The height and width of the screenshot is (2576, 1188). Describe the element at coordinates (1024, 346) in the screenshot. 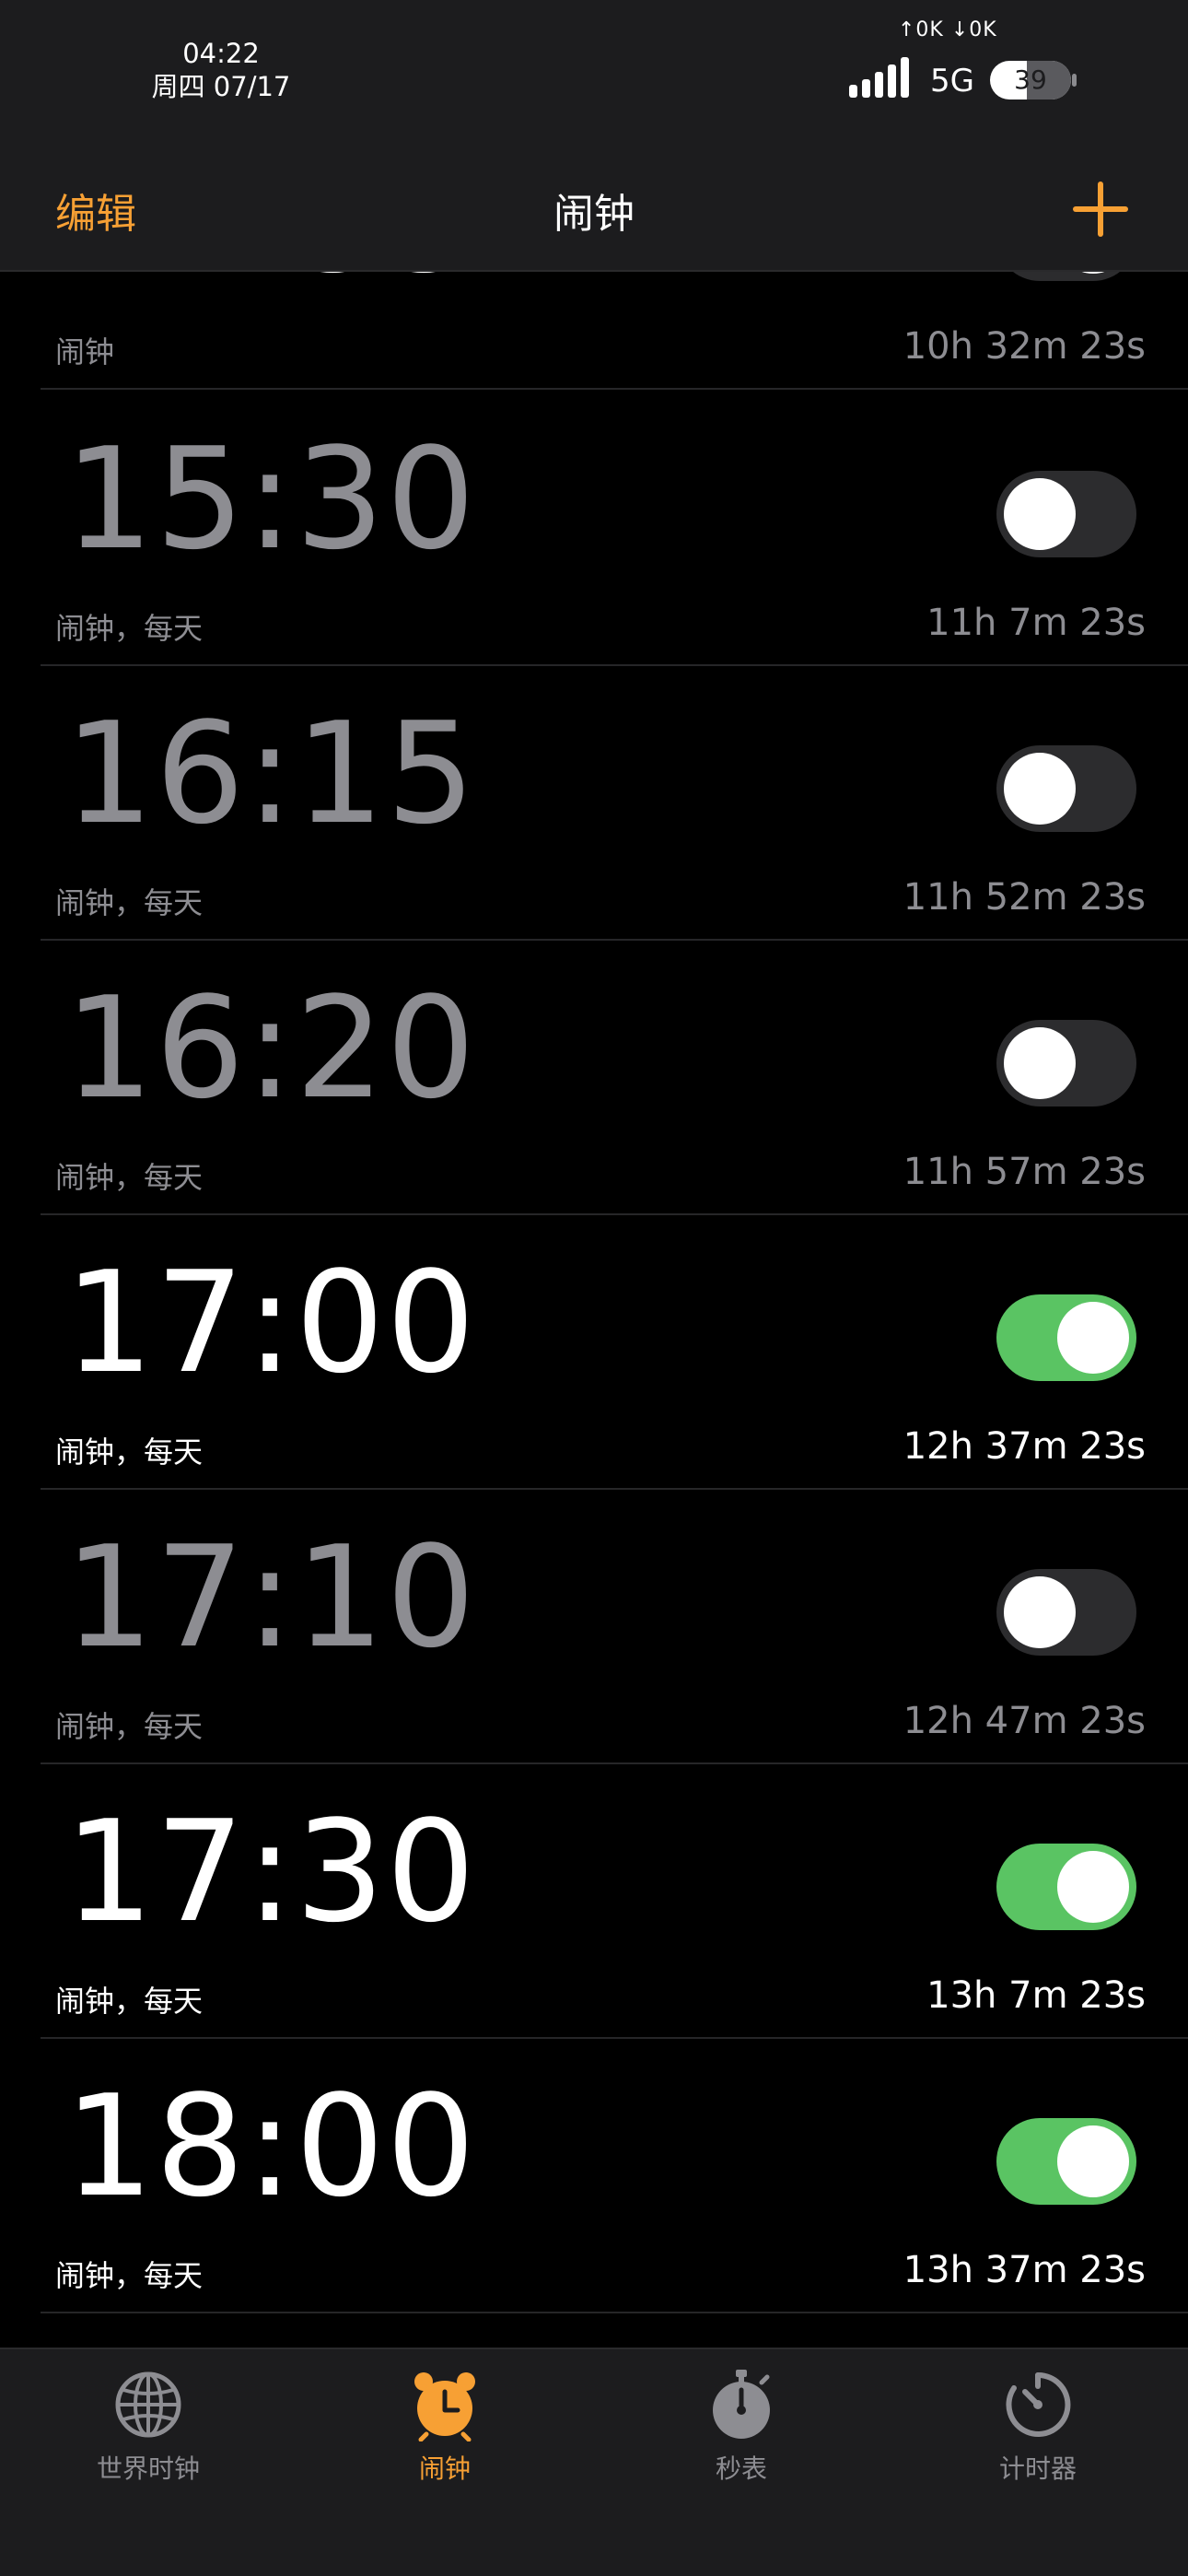

I see `alarm-remaining: 10h 32m 23s` at that location.